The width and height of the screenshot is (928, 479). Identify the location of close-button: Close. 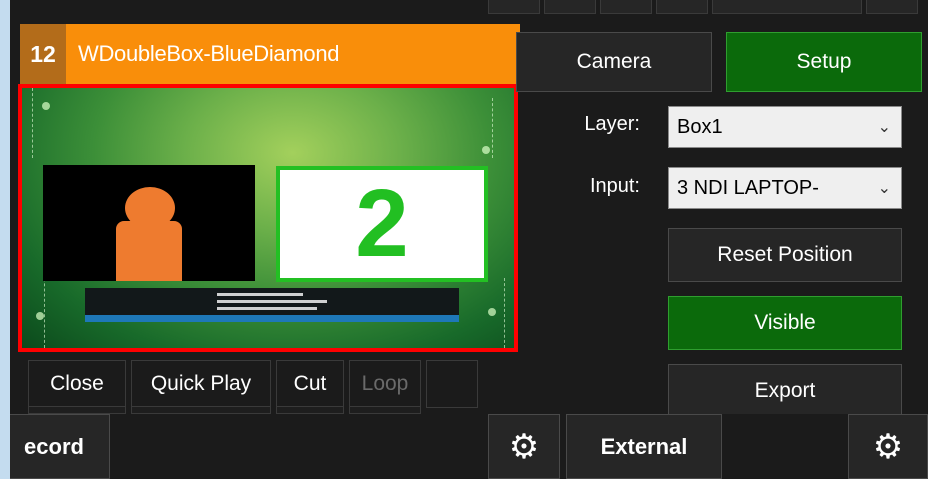
(77, 384).